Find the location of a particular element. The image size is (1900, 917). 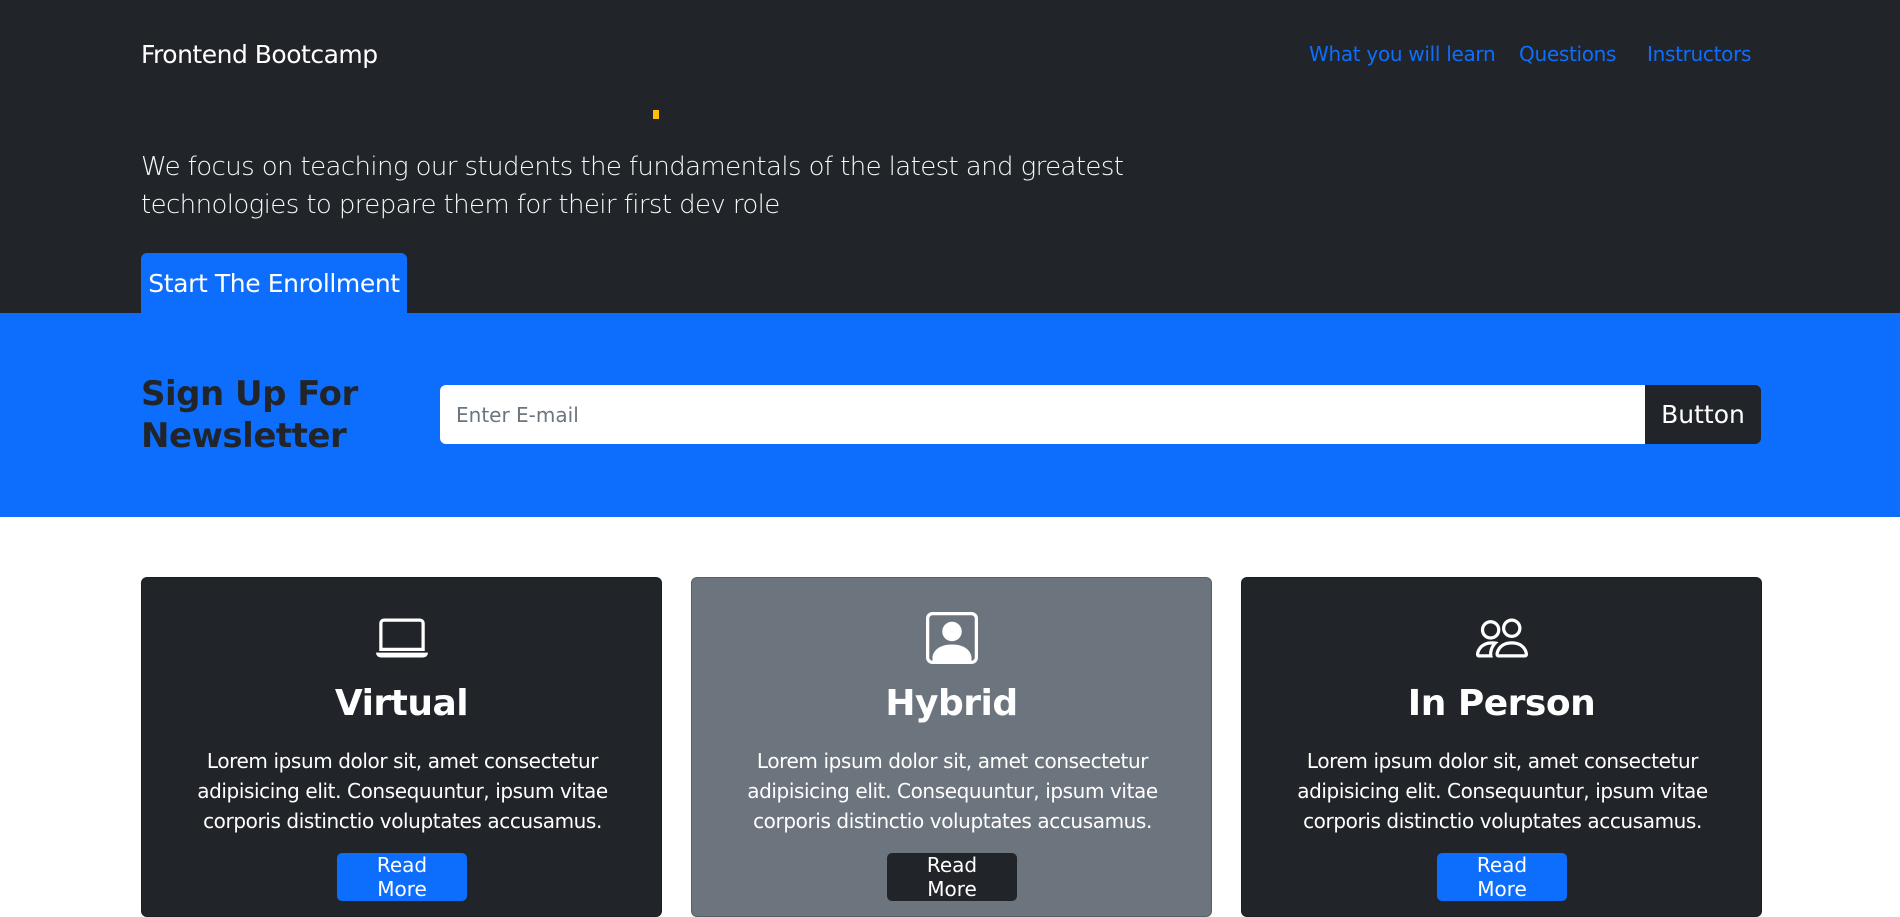

nav-link-instructors: Instructors is located at coordinates (1699, 54).